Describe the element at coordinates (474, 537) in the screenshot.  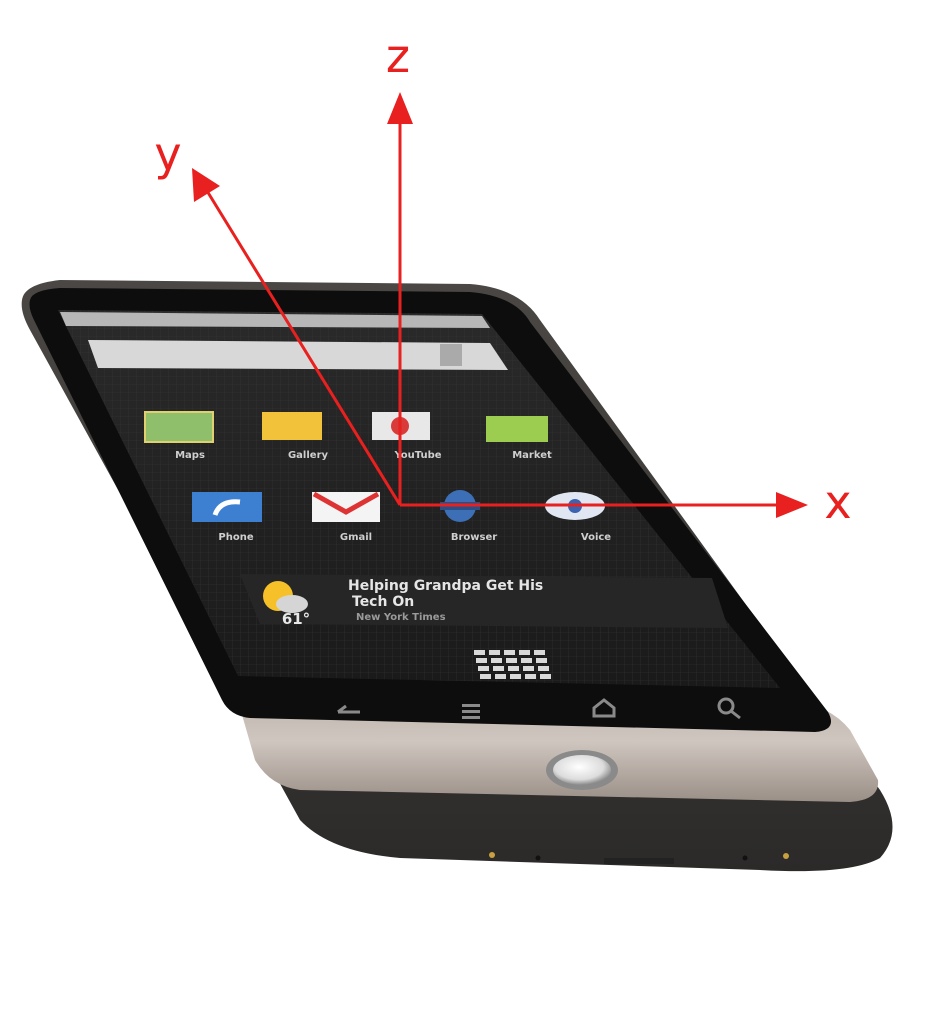
I see `app-label-browser: Browser` at that location.